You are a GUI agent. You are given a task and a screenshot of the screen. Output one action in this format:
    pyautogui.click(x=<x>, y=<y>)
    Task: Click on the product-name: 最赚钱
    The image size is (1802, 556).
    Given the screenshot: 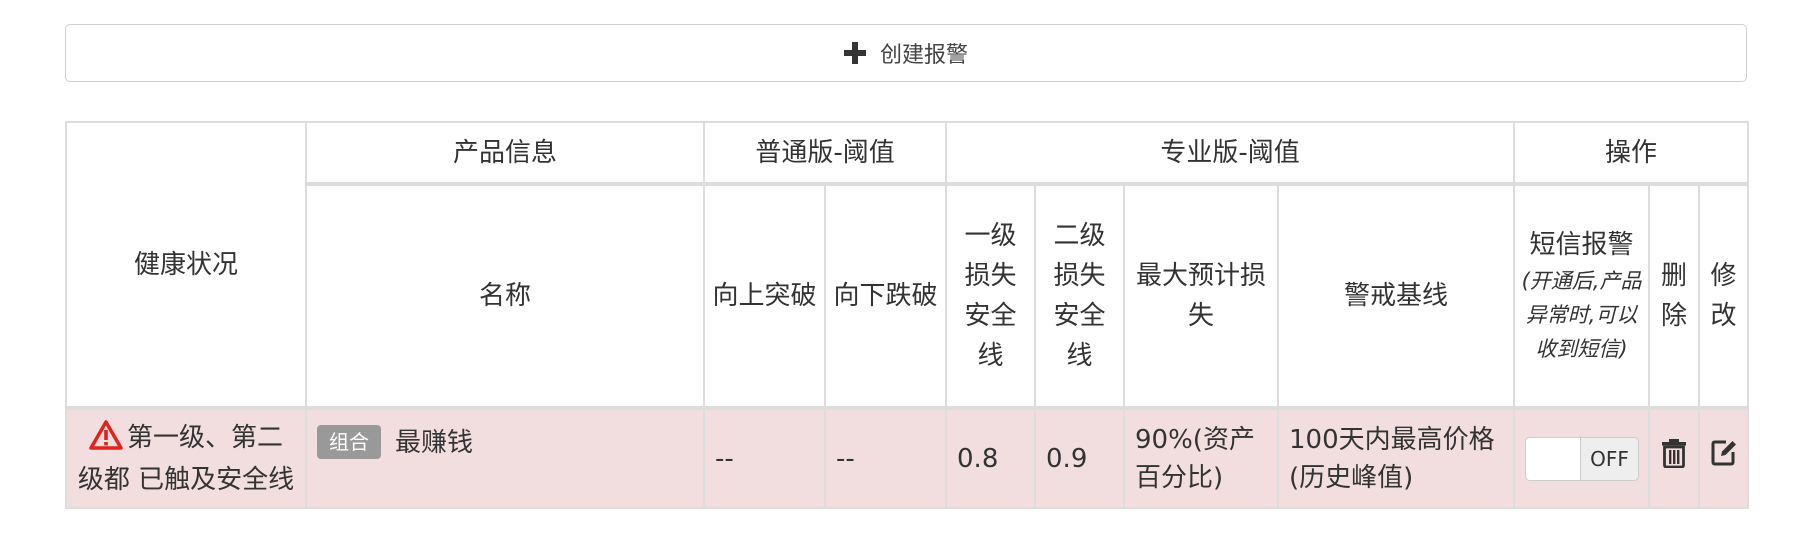 What is the action you would take?
    pyautogui.click(x=434, y=443)
    